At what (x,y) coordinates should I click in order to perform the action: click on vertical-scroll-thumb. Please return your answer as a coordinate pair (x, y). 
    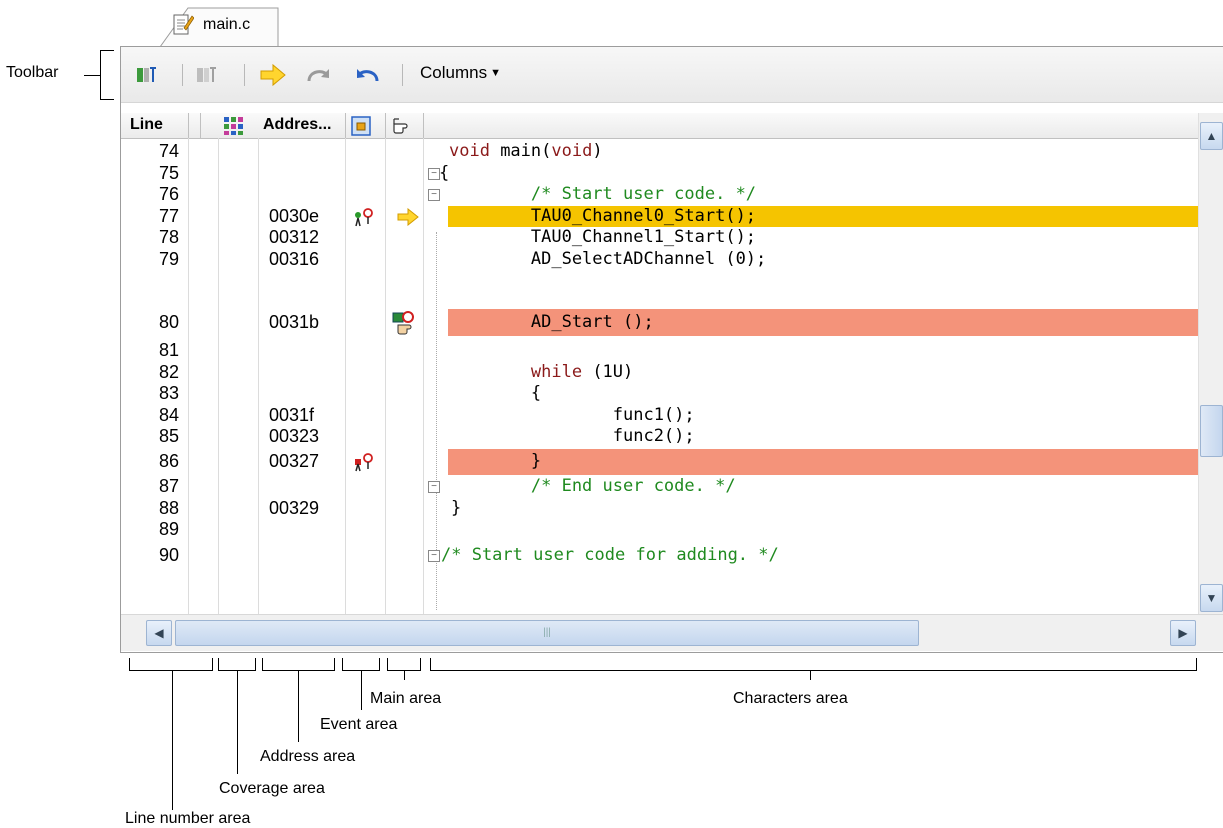
    Looking at the image, I should click on (1211, 431).